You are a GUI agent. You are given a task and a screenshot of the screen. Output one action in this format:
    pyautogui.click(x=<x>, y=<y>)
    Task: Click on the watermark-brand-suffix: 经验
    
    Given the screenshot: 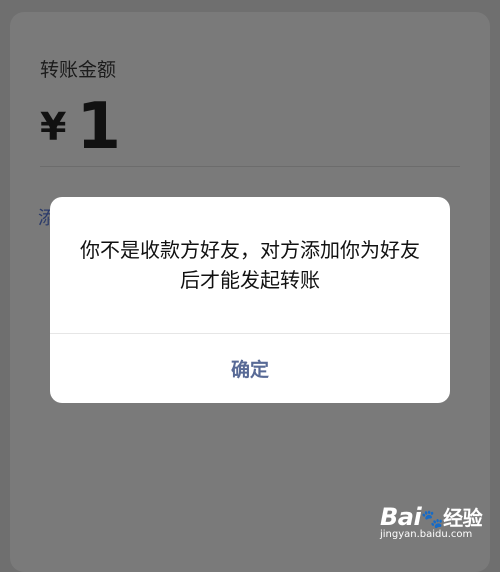 What is the action you would take?
    pyautogui.click(x=463, y=518)
    